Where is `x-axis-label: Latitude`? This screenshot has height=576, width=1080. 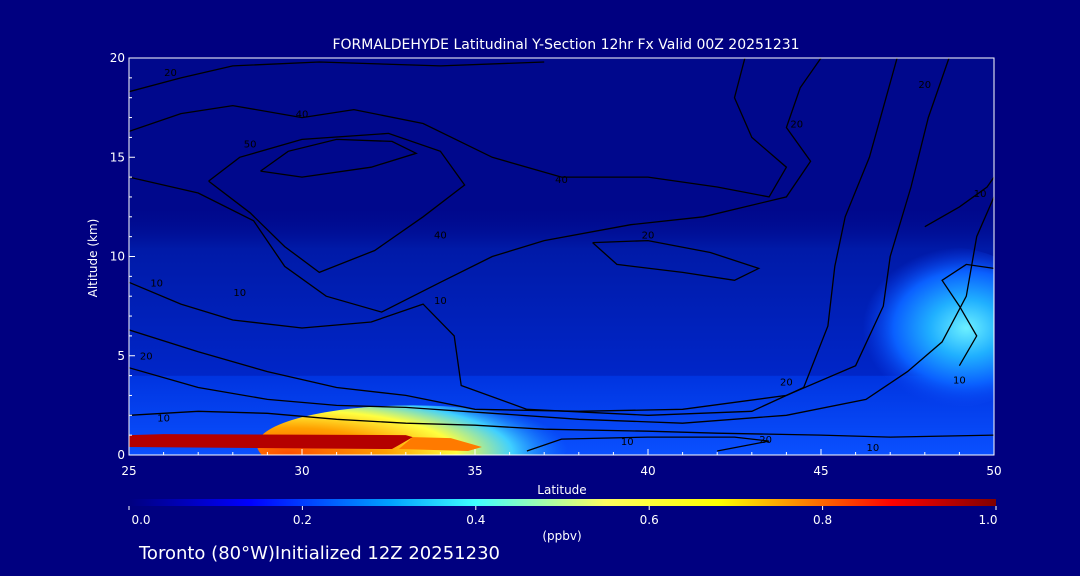
x-axis-label: Latitude is located at coordinates (561, 490).